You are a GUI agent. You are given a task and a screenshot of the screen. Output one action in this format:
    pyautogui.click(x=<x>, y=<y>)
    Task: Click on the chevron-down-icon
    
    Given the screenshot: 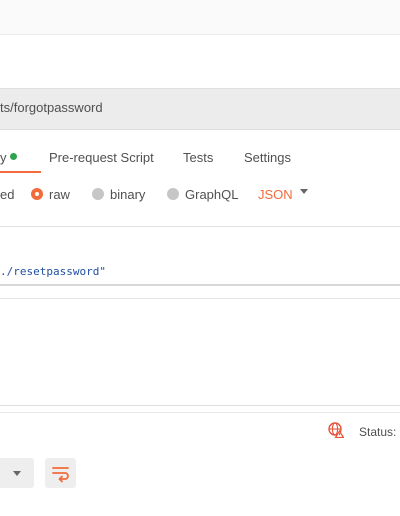 What is the action you would take?
    pyautogui.click(x=17, y=473)
    